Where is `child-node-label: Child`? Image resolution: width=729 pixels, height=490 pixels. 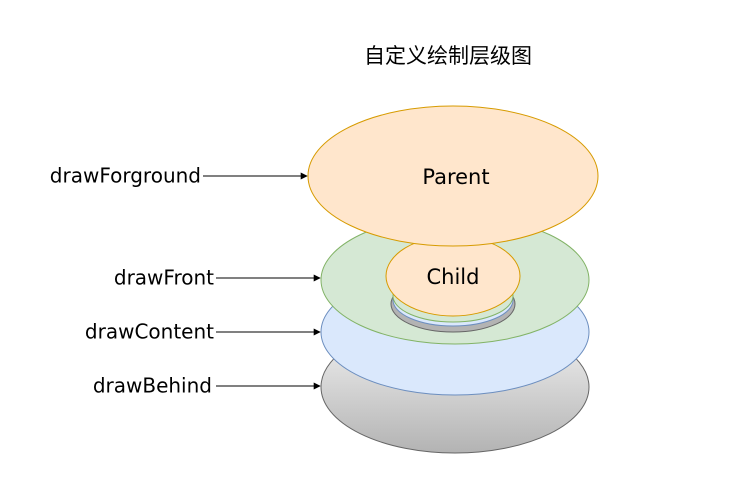
child-node-label: Child is located at coordinates (453, 277).